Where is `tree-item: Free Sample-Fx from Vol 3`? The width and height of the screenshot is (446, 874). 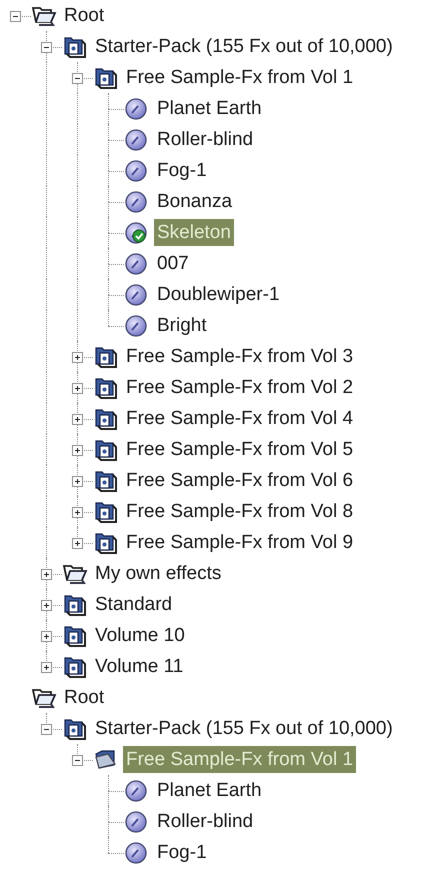
tree-item: Free Sample-Fx from Vol 3 is located at coordinates (239, 356).